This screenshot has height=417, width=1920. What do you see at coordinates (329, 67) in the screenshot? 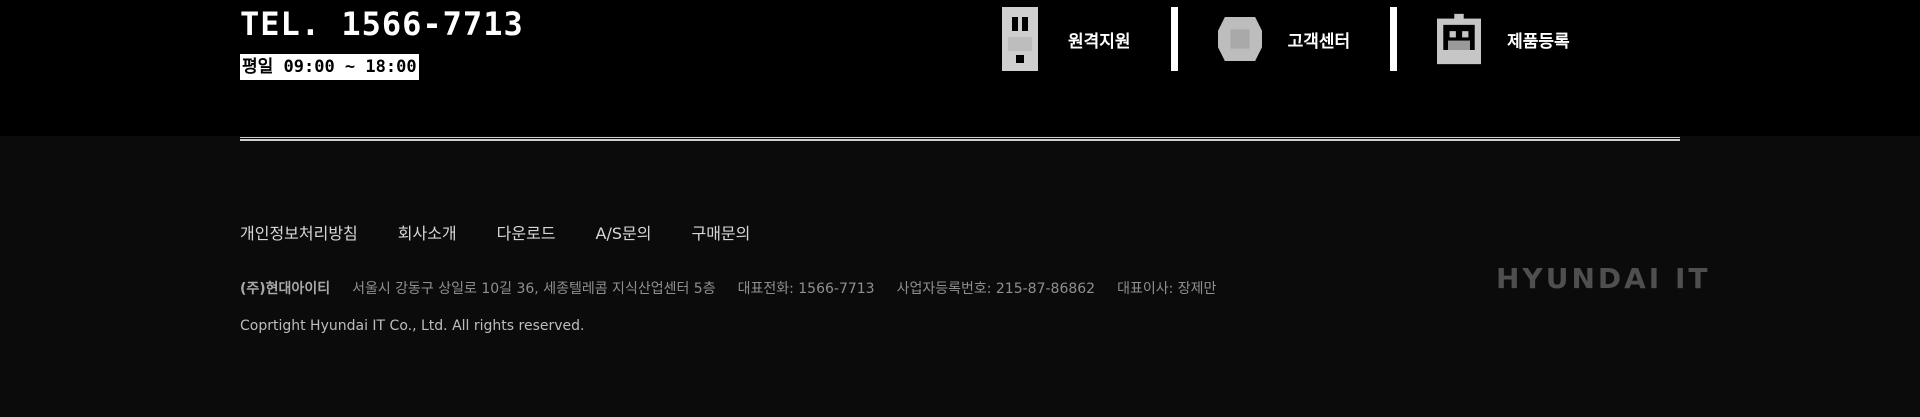
I see `business-hours: 평일 09:00 ~ 18:00` at bounding box center [329, 67].